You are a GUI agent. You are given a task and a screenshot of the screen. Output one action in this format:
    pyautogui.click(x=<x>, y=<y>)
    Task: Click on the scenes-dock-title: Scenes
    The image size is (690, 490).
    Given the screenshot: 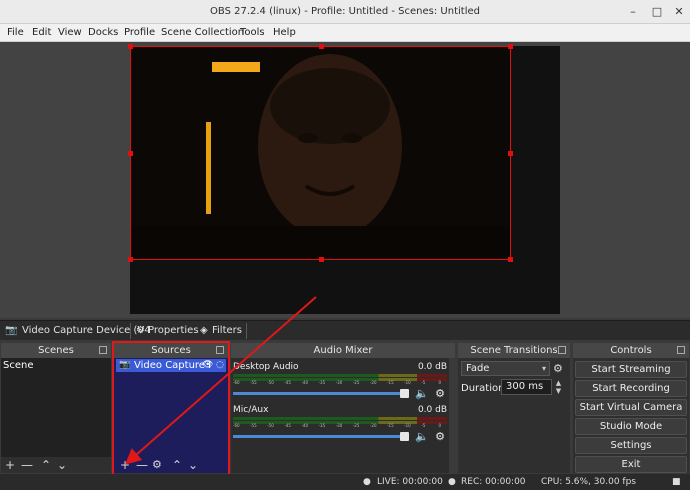 What is the action you would take?
    pyautogui.click(x=56, y=350)
    